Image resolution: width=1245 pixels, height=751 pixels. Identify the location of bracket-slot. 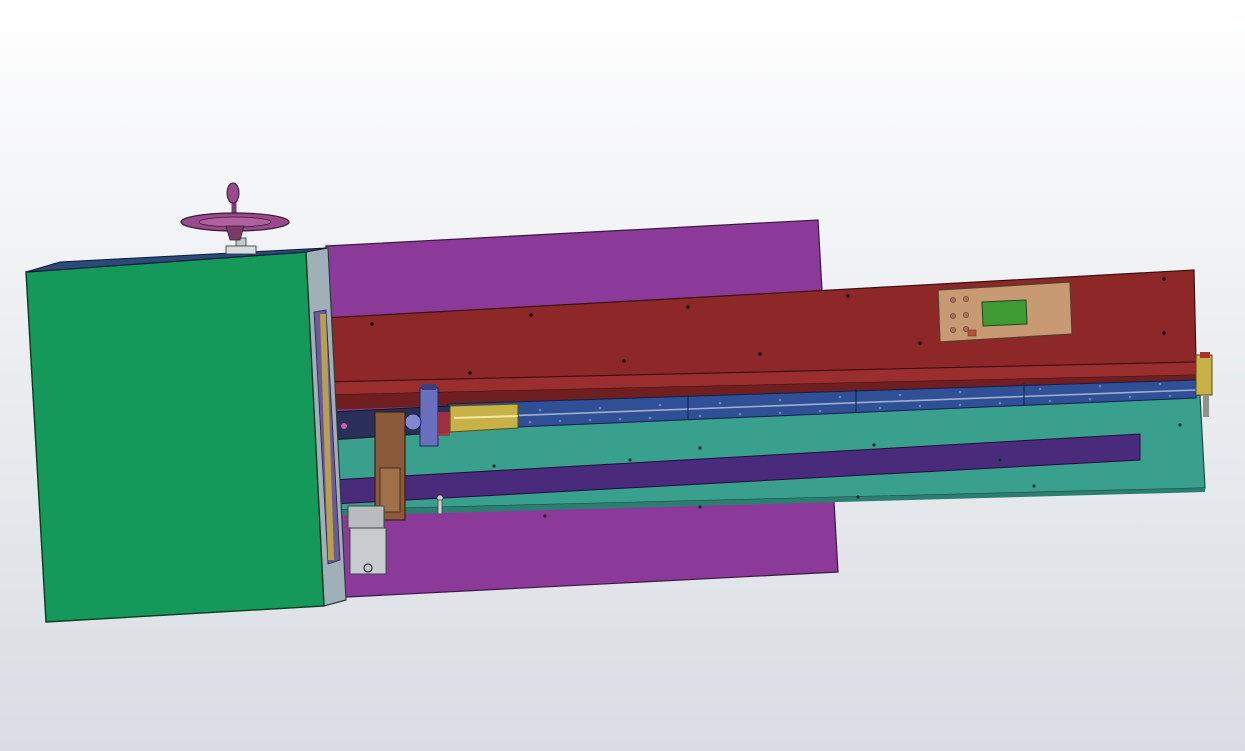
(390, 490).